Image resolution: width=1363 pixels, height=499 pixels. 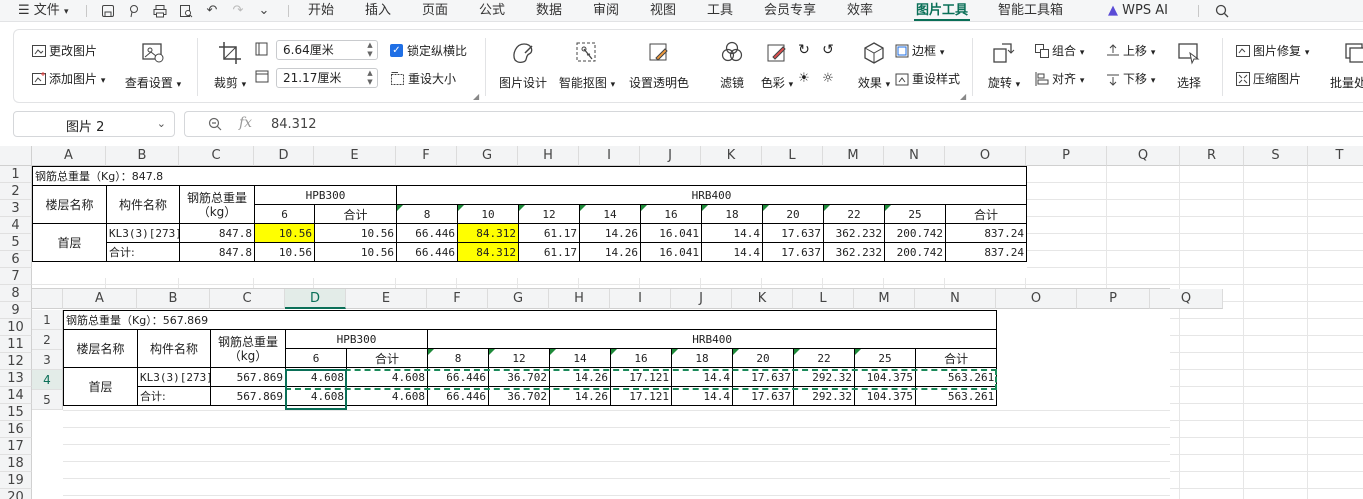 What do you see at coordinates (587, 65) in the screenshot?
I see `smart-cutout-button: 智能抠图 ▾` at bounding box center [587, 65].